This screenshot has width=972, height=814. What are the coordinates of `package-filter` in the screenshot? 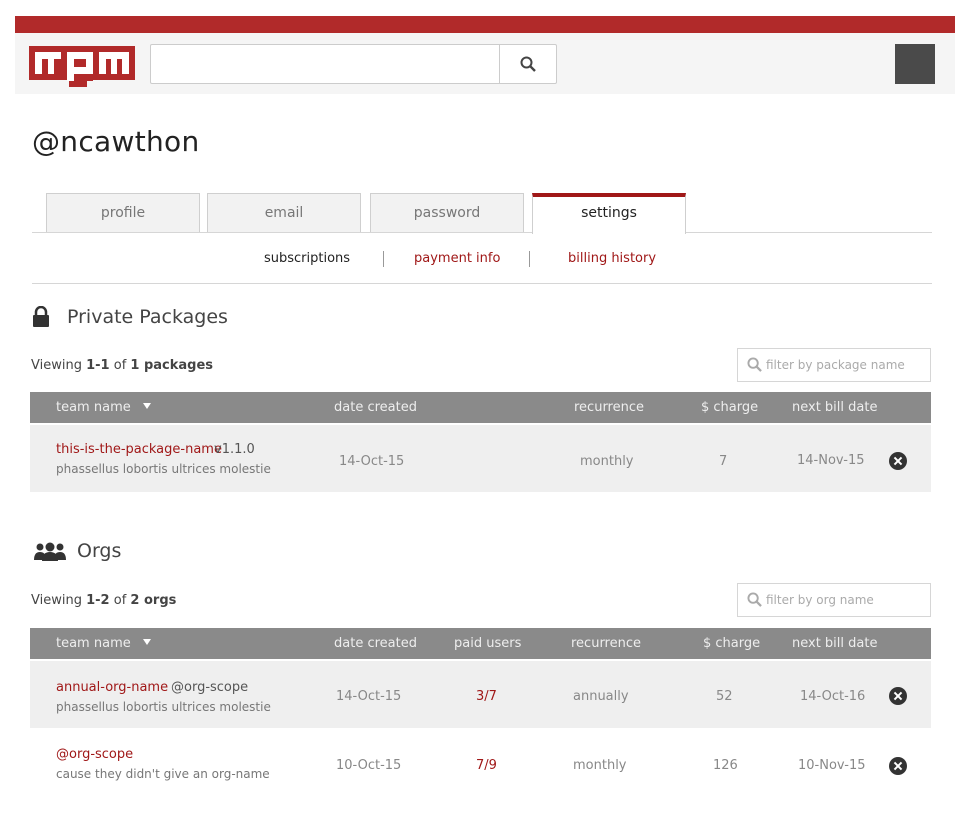 It's located at (834, 365).